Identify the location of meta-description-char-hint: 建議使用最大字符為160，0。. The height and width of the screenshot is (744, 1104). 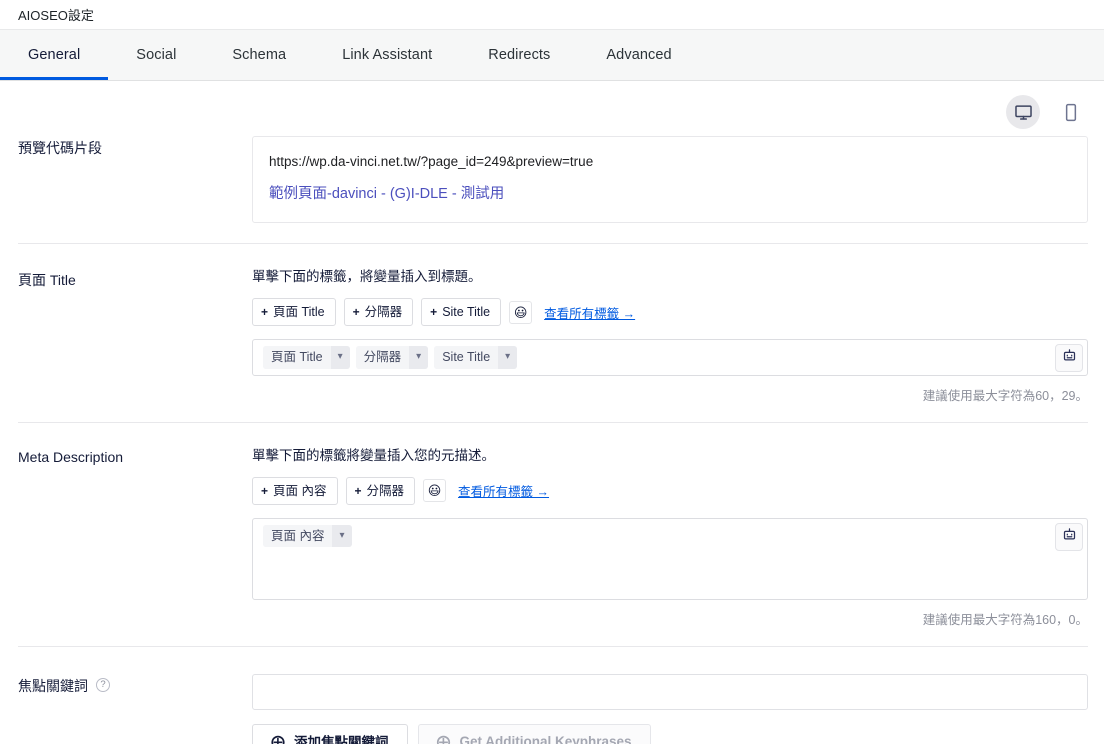
(1005, 619).